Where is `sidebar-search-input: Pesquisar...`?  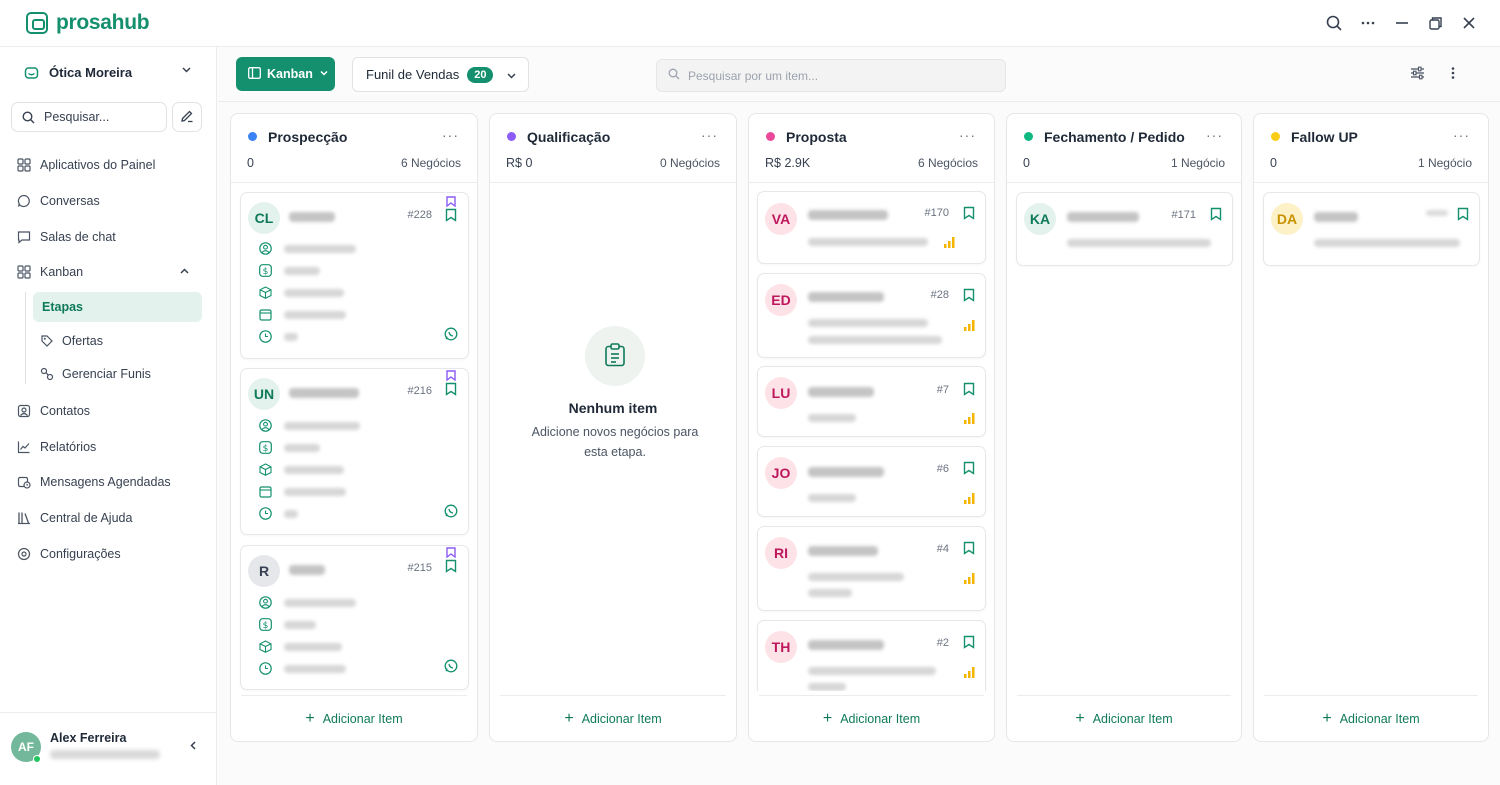 sidebar-search-input: Pesquisar... is located at coordinates (89, 117).